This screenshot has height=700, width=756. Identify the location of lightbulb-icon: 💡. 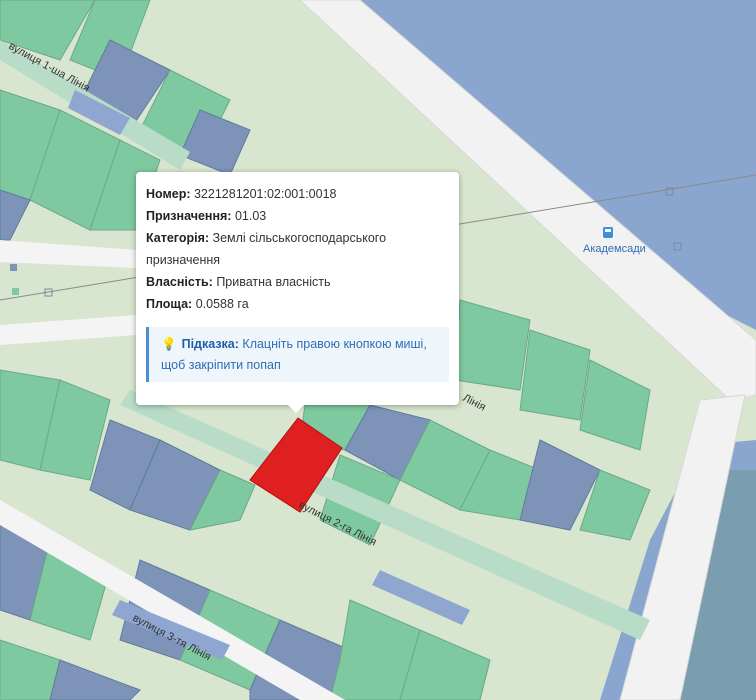
(169, 344).